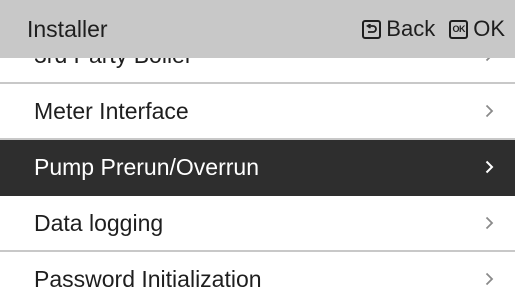 This screenshot has height=299, width=515. I want to click on back-label: Back, so click(411, 28).